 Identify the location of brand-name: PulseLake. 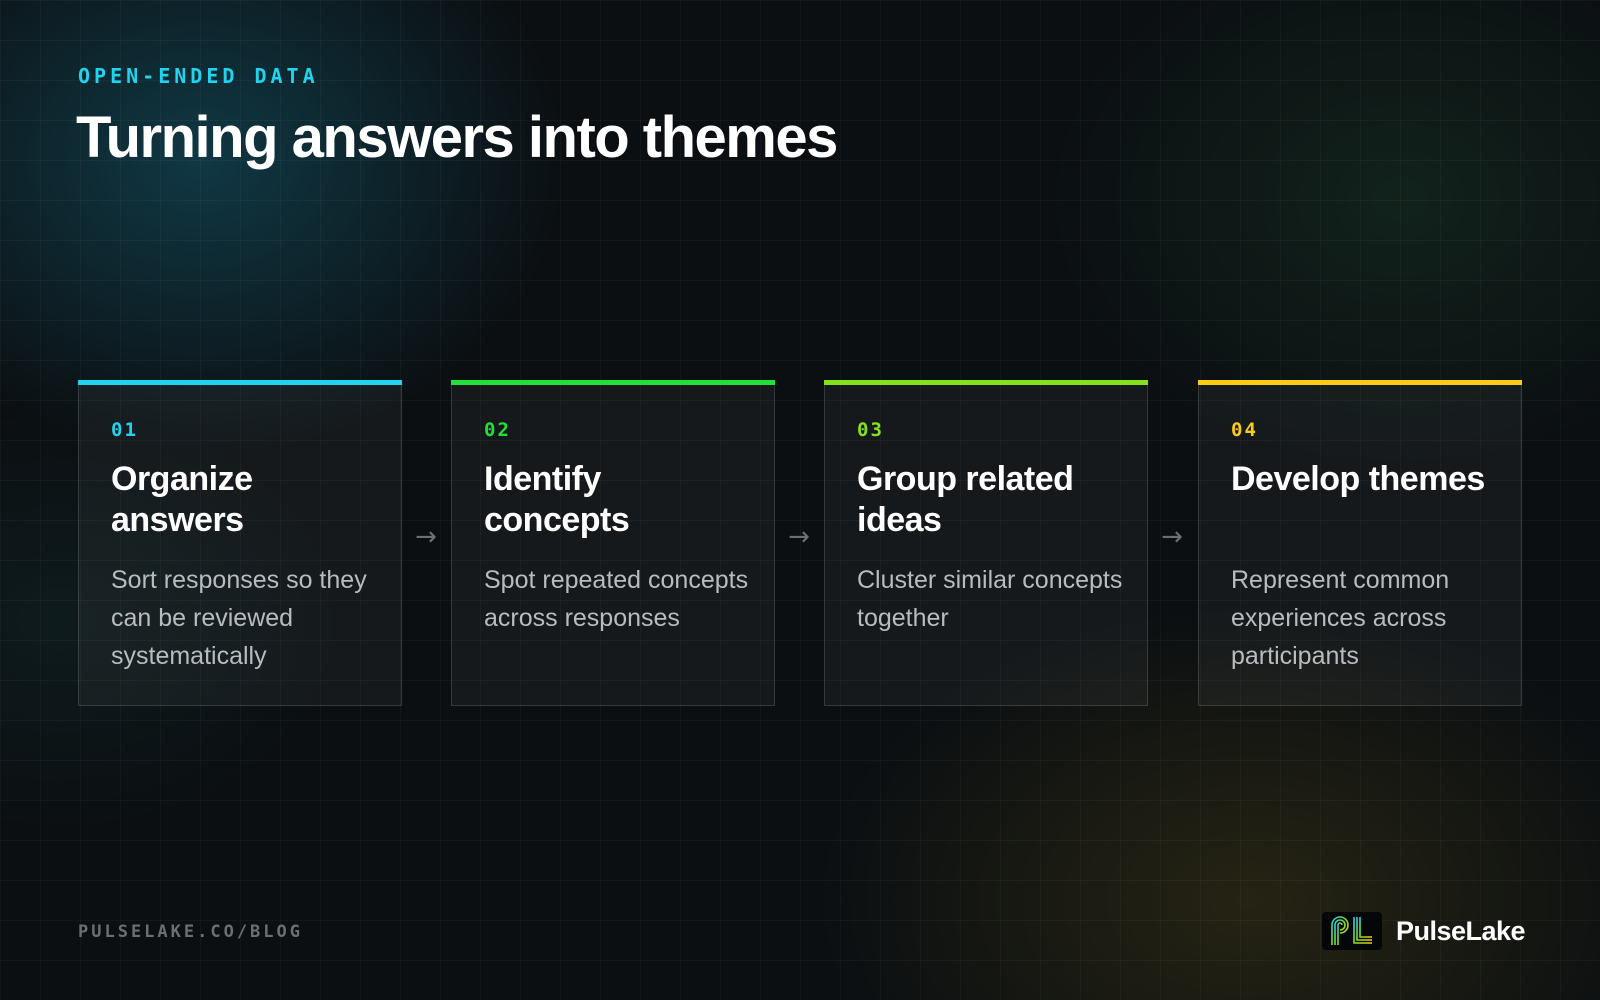
(1461, 930).